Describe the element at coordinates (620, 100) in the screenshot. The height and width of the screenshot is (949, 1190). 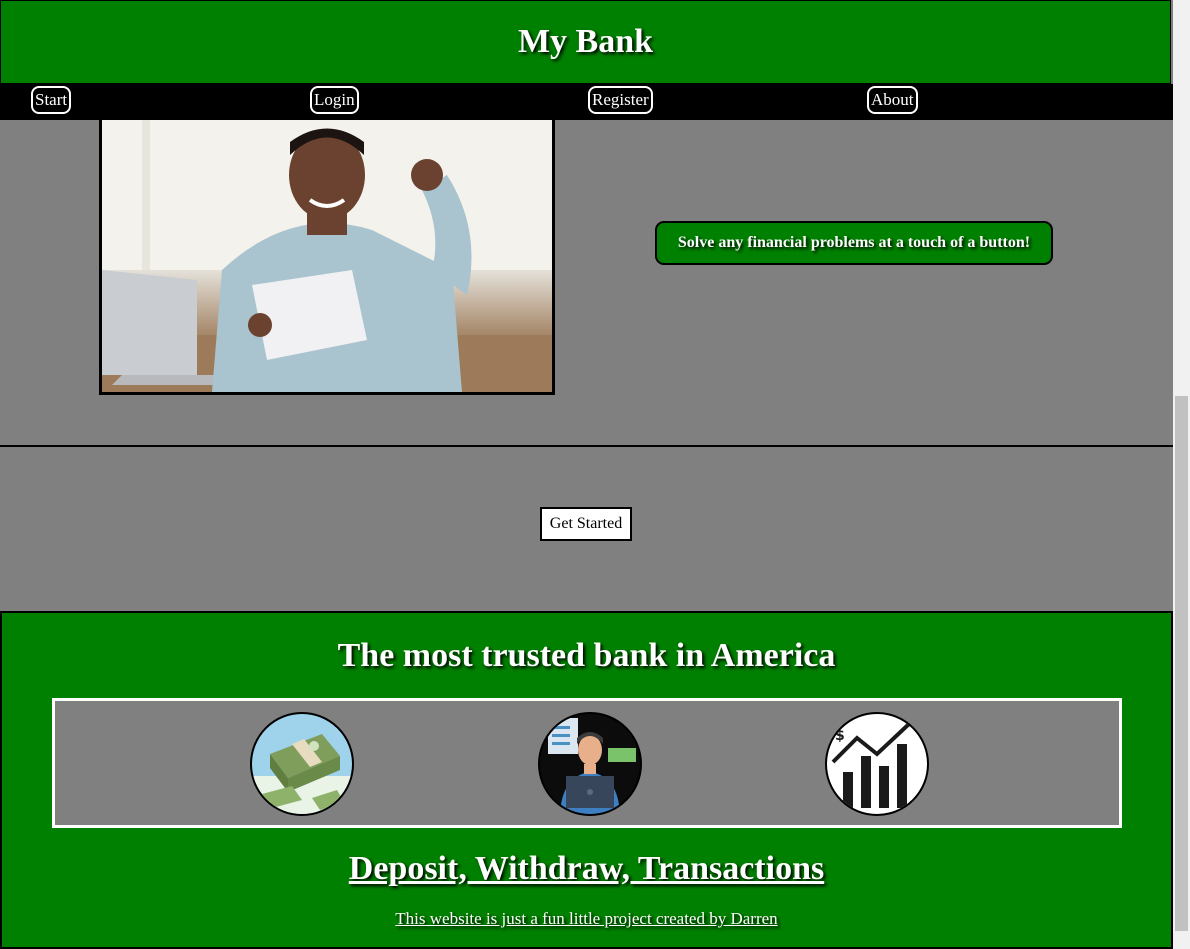
I see `nav-register-button: Register` at that location.